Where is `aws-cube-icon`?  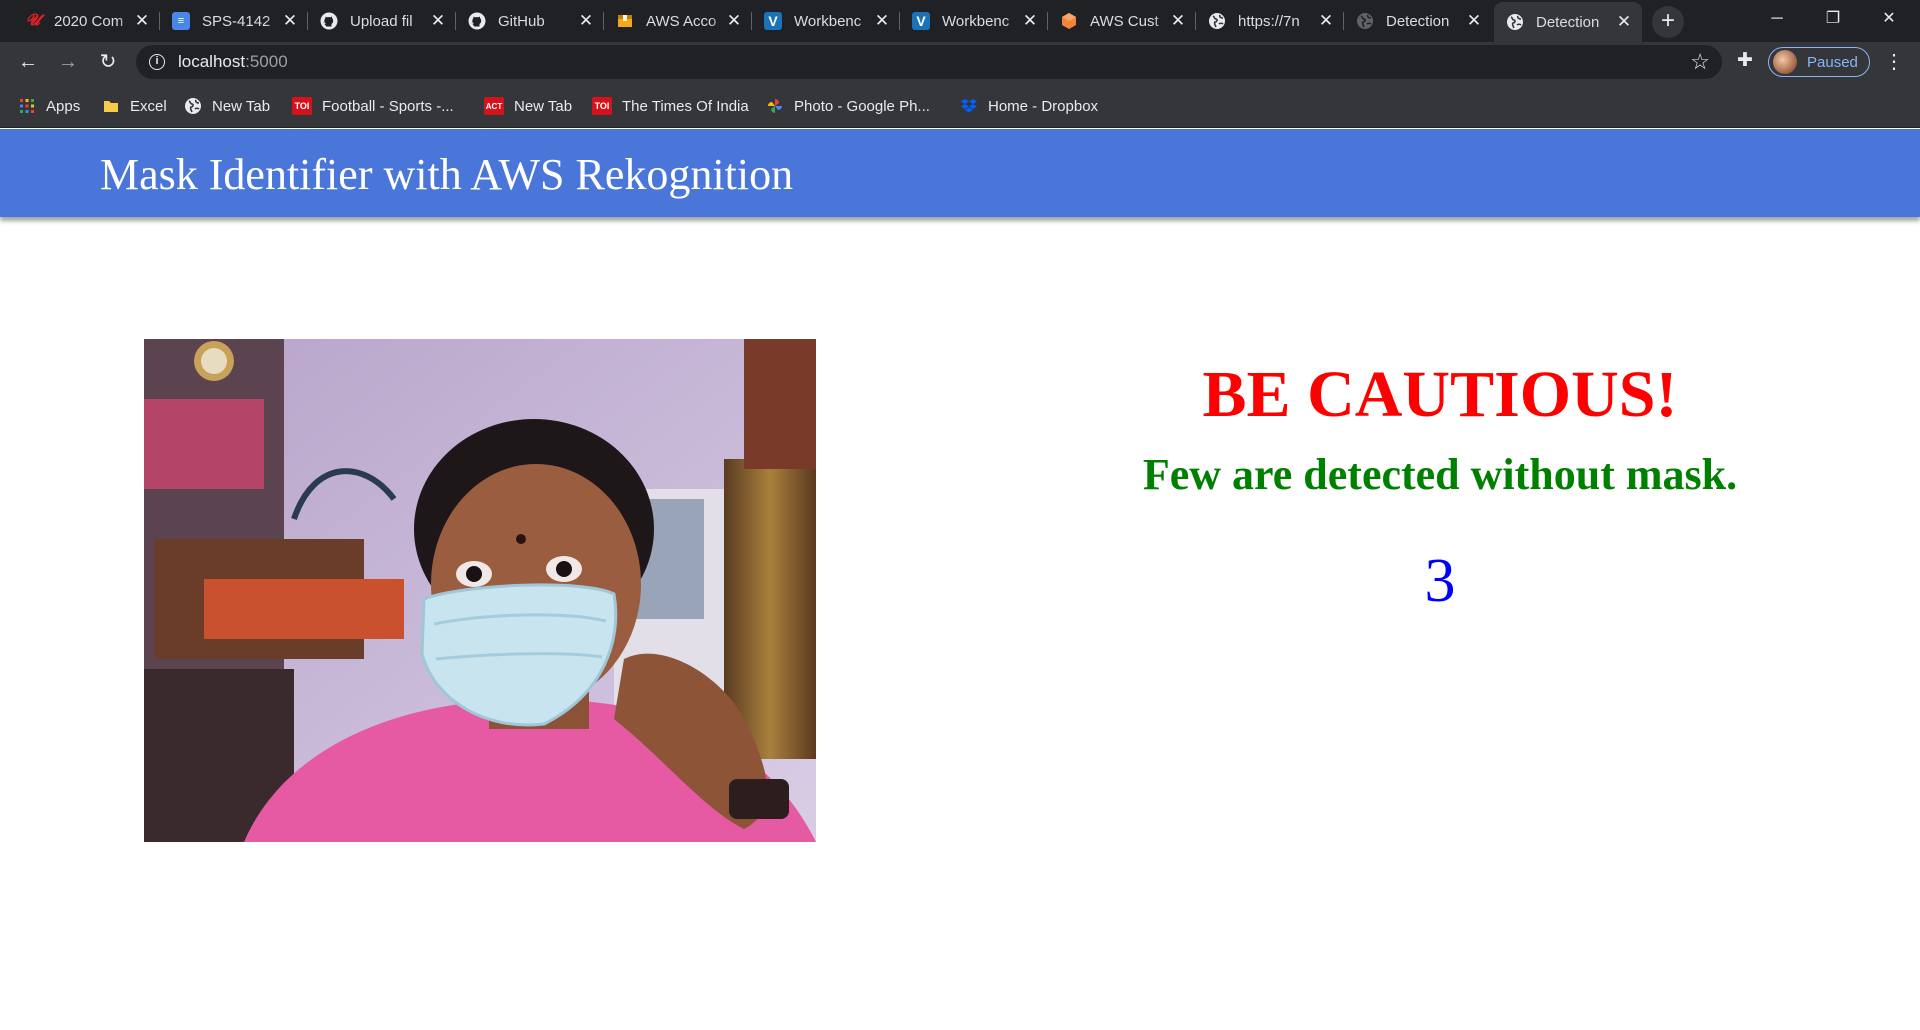
aws-cube-icon is located at coordinates (1069, 21).